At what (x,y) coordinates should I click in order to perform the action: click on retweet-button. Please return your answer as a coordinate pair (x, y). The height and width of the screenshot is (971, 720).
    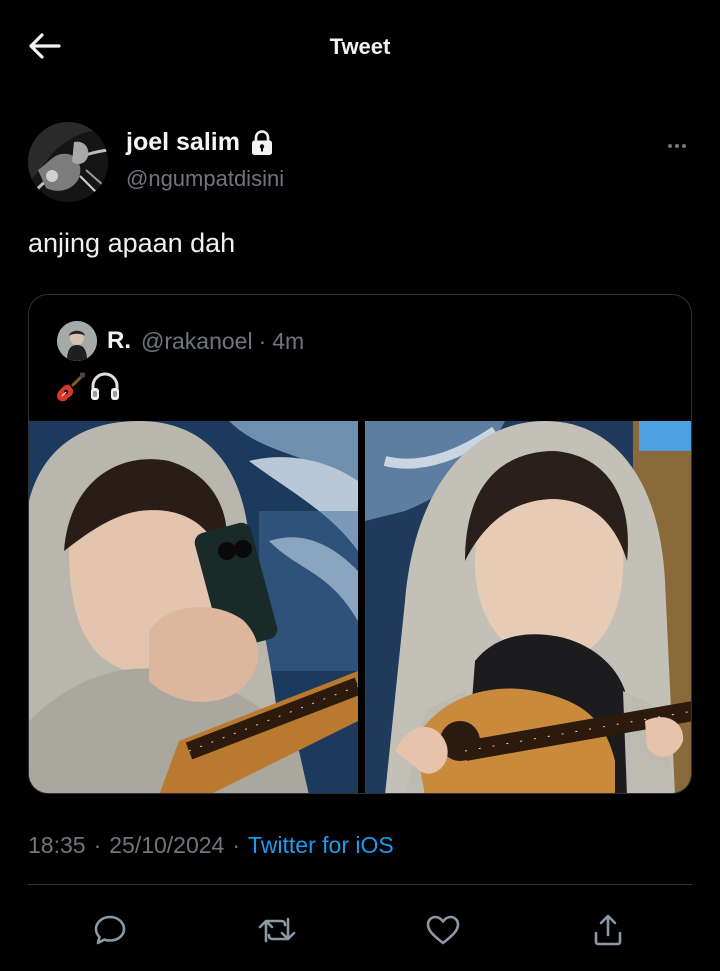
    Looking at the image, I should click on (277, 930).